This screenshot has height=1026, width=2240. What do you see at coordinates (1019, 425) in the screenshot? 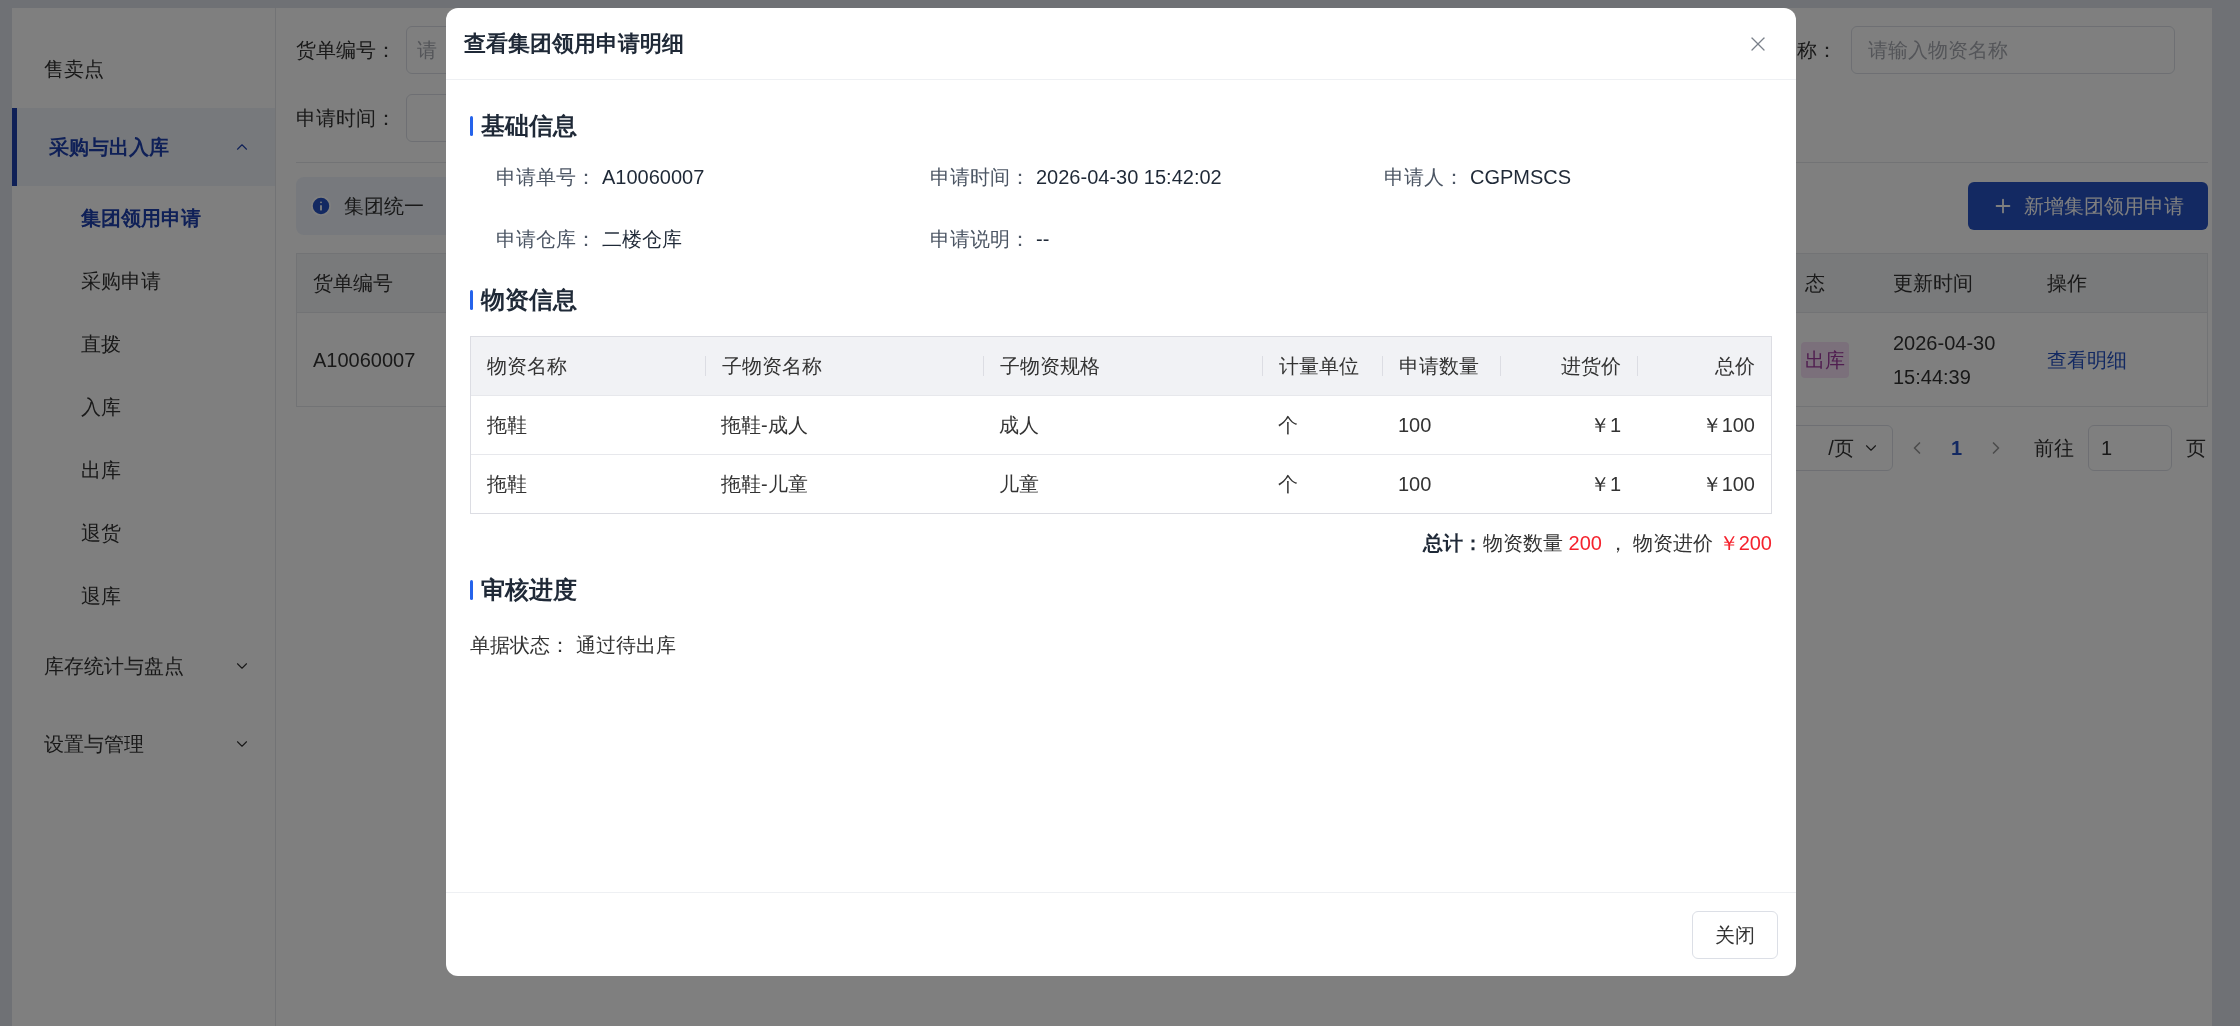
I see `table-cell-text: 成人` at bounding box center [1019, 425].